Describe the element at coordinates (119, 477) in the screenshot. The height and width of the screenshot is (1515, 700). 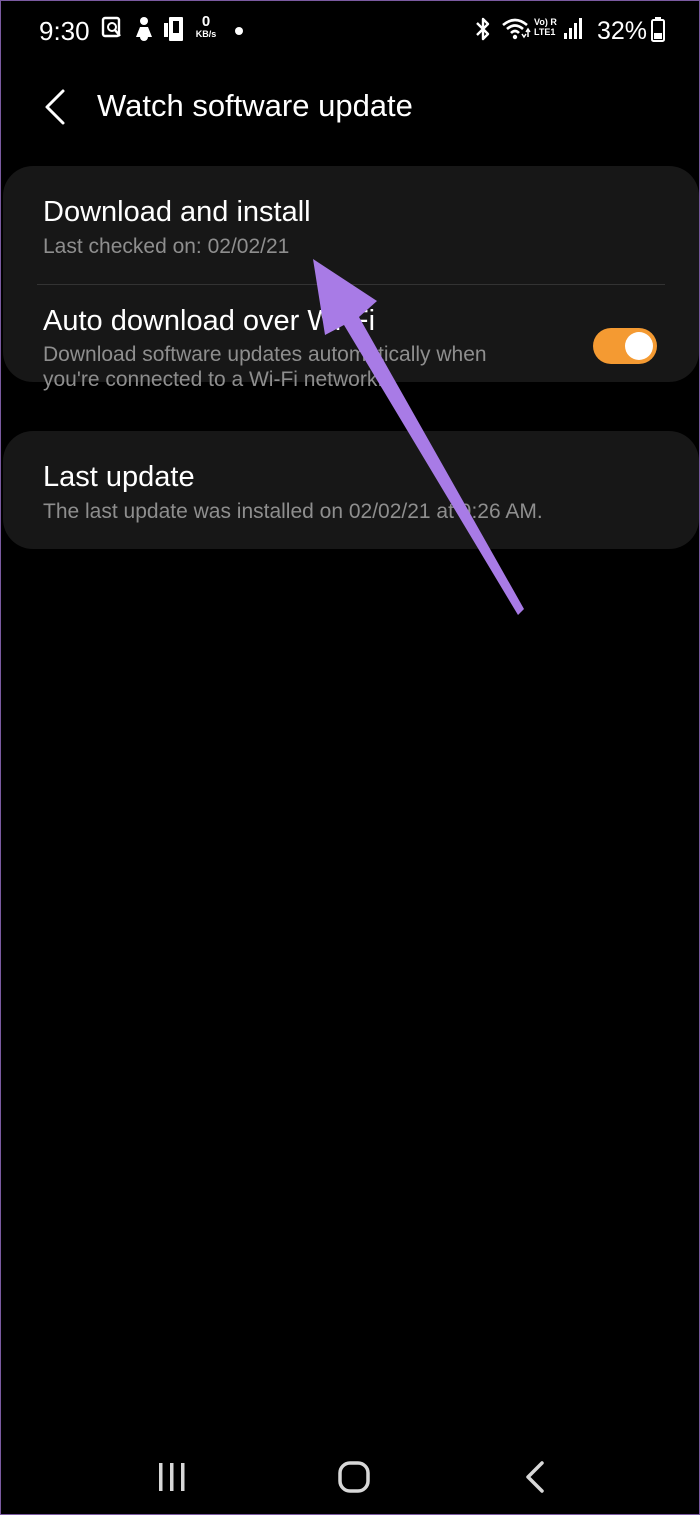
I see `last-update-title: Last update` at that location.